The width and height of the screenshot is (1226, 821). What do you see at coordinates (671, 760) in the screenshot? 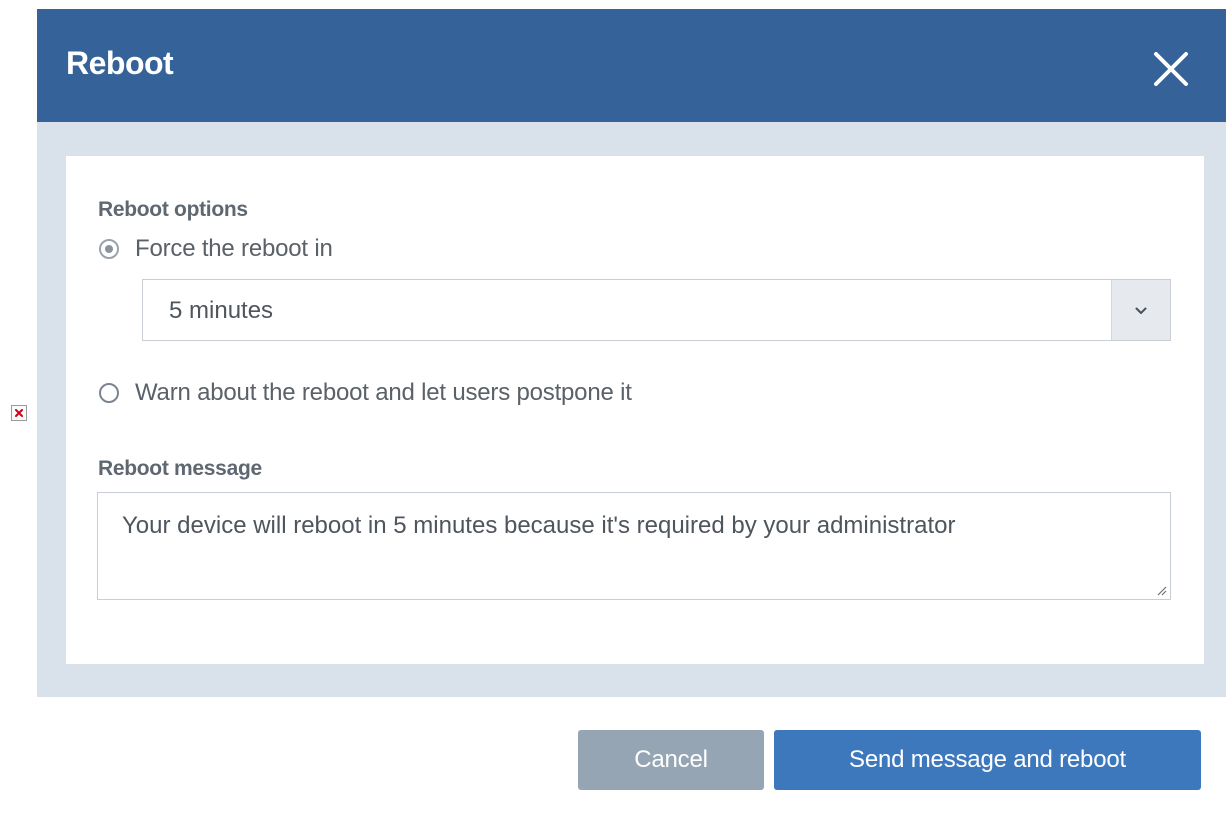
I see `cancel-button: Cancel` at bounding box center [671, 760].